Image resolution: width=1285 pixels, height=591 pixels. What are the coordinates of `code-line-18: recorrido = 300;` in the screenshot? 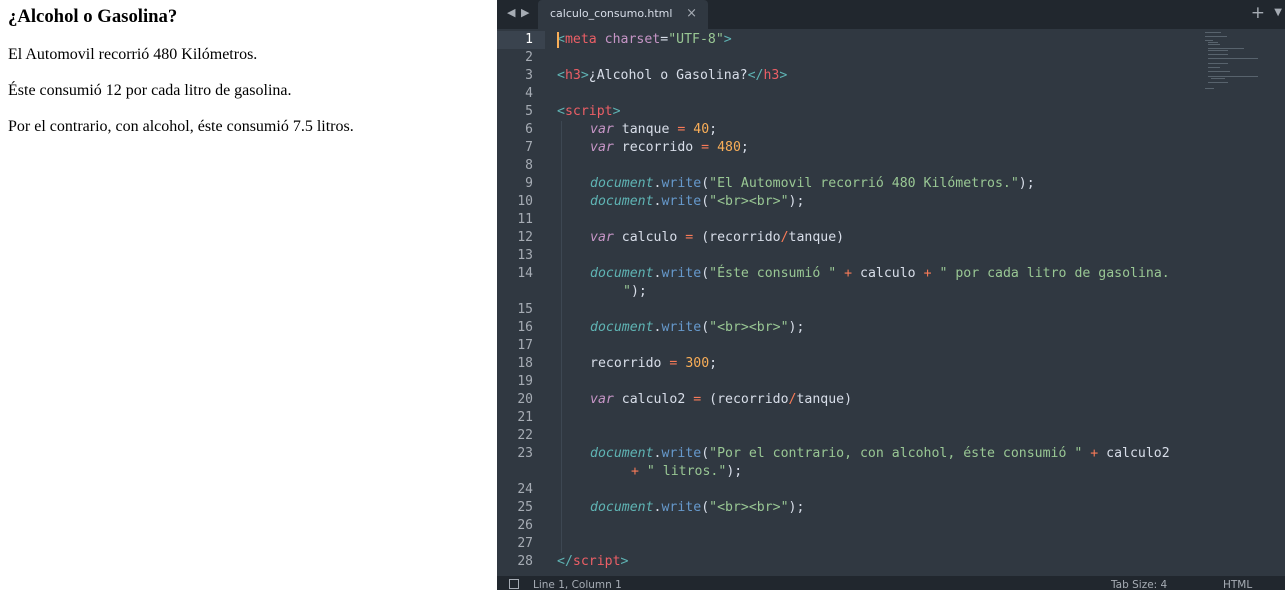 It's located at (654, 363).